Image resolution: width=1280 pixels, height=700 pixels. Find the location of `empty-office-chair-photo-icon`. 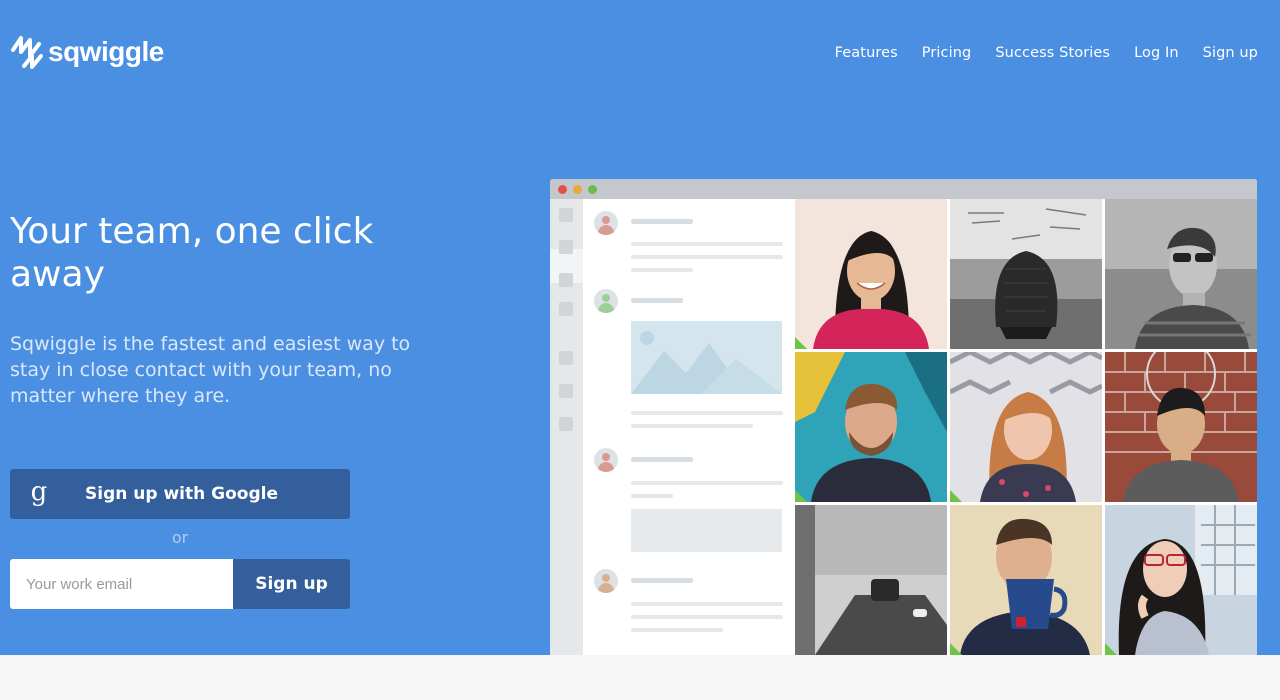

empty-office-chair-photo-icon is located at coordinates (1026, 274).